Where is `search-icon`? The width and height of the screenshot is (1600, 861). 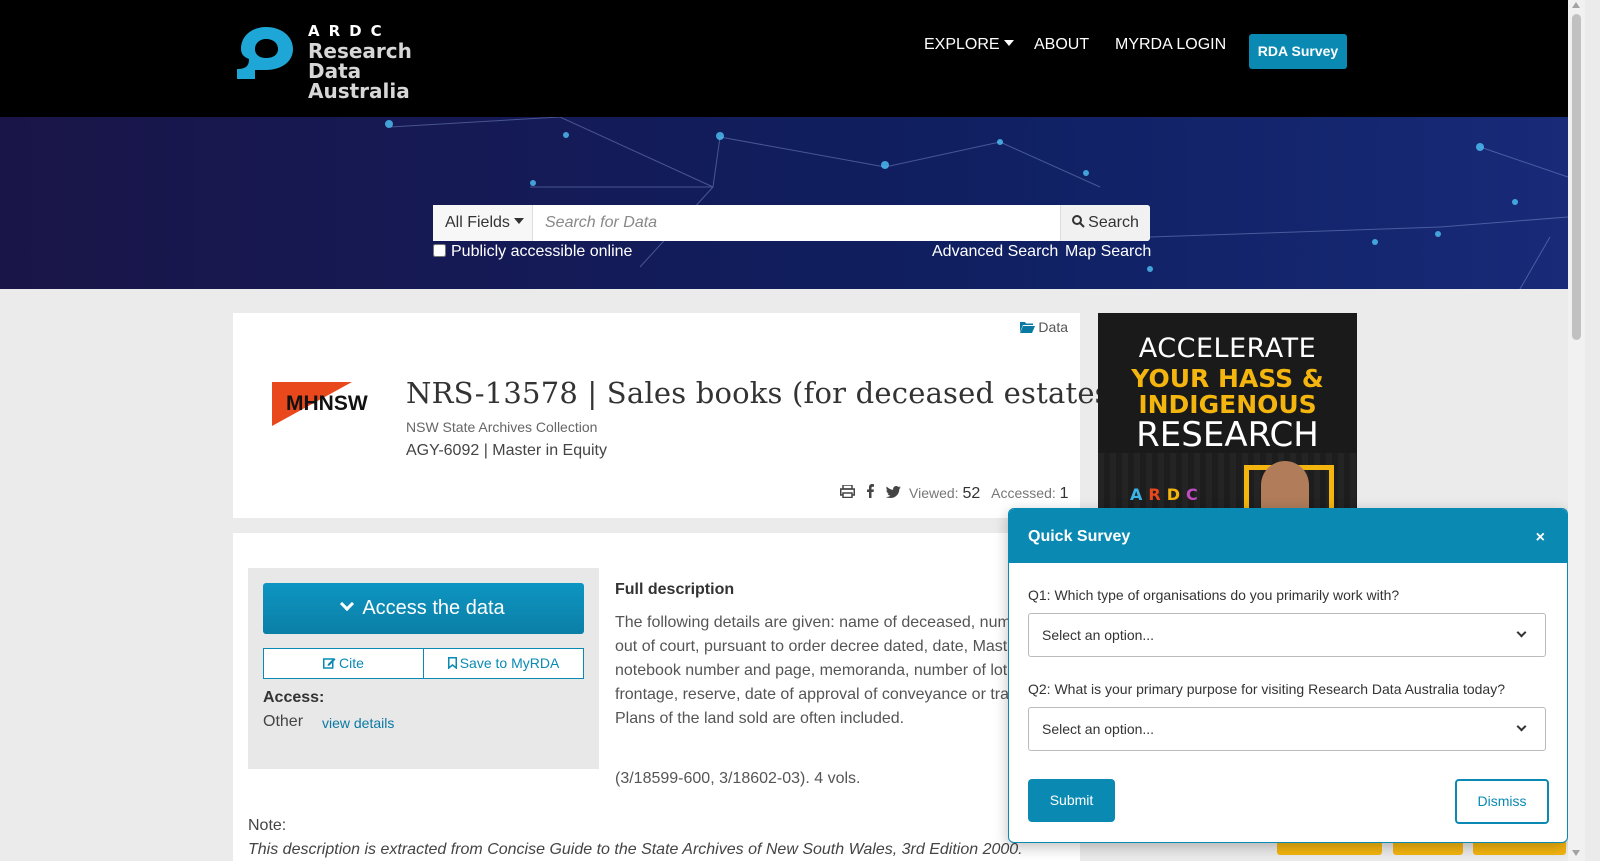
search-icon is located at coordinates (1078, 221).